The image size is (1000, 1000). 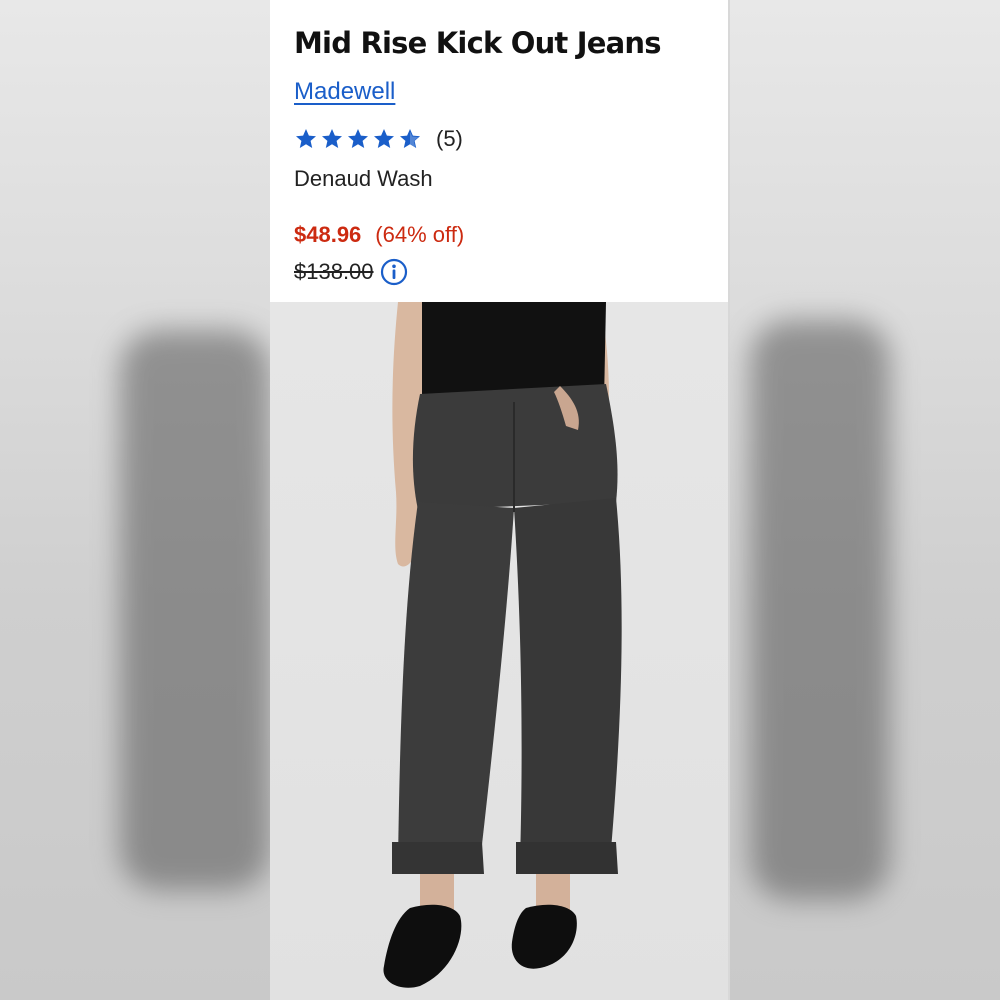 I want to click on original-price-row: $138.00, so click(x=503, y=272).